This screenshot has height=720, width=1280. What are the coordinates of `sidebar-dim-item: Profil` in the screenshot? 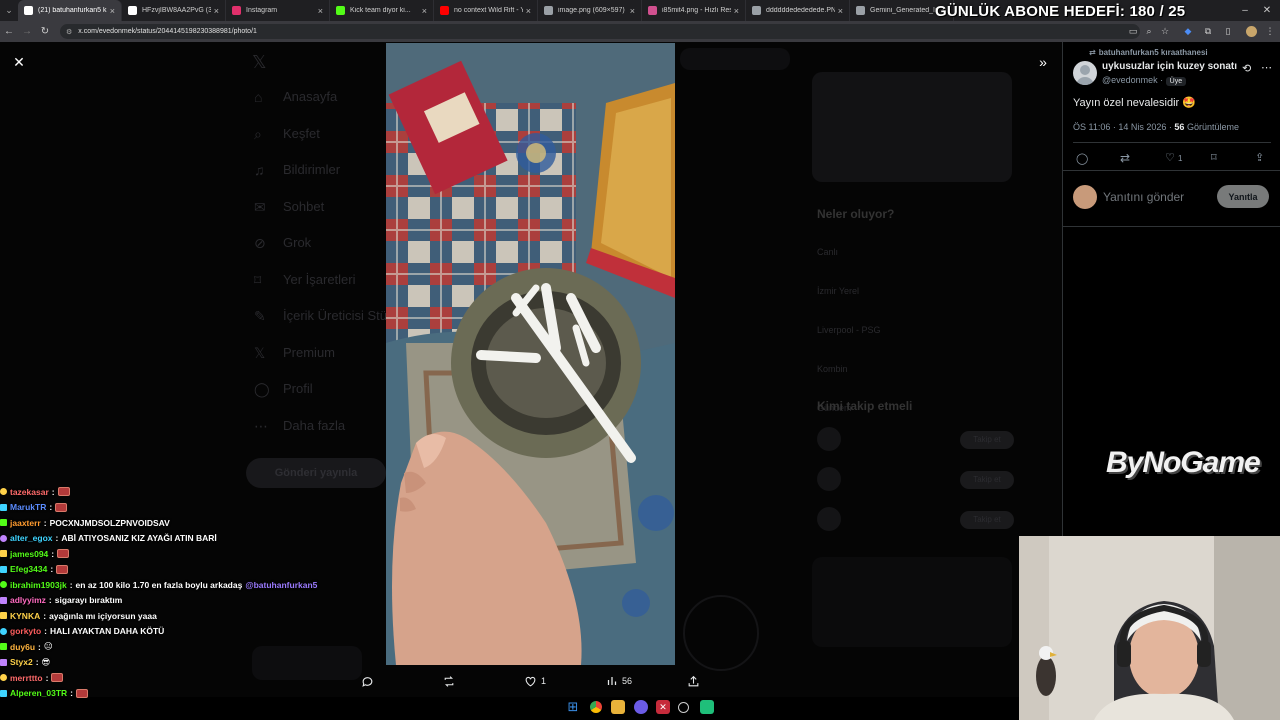 It's located at (298, 388).